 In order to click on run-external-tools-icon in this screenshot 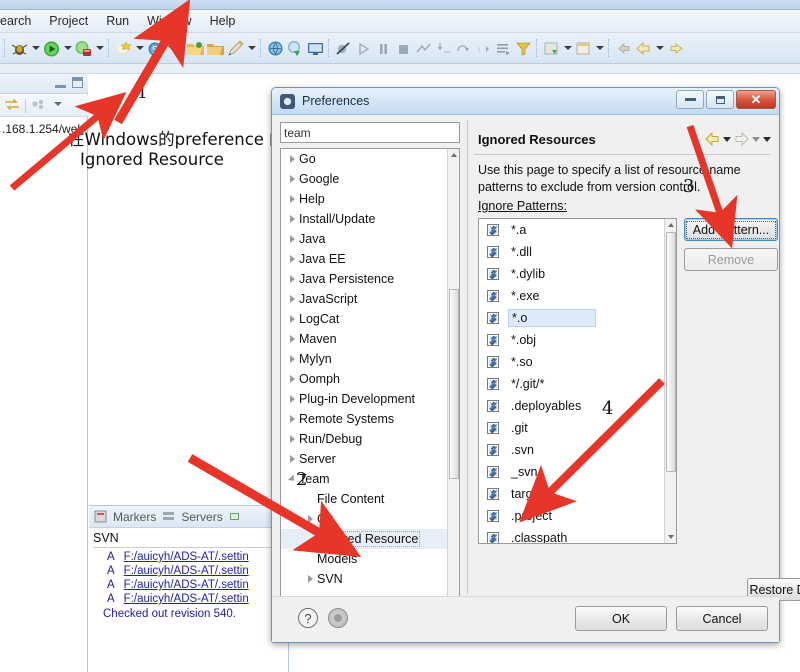, I will do `click(83, 48)`.